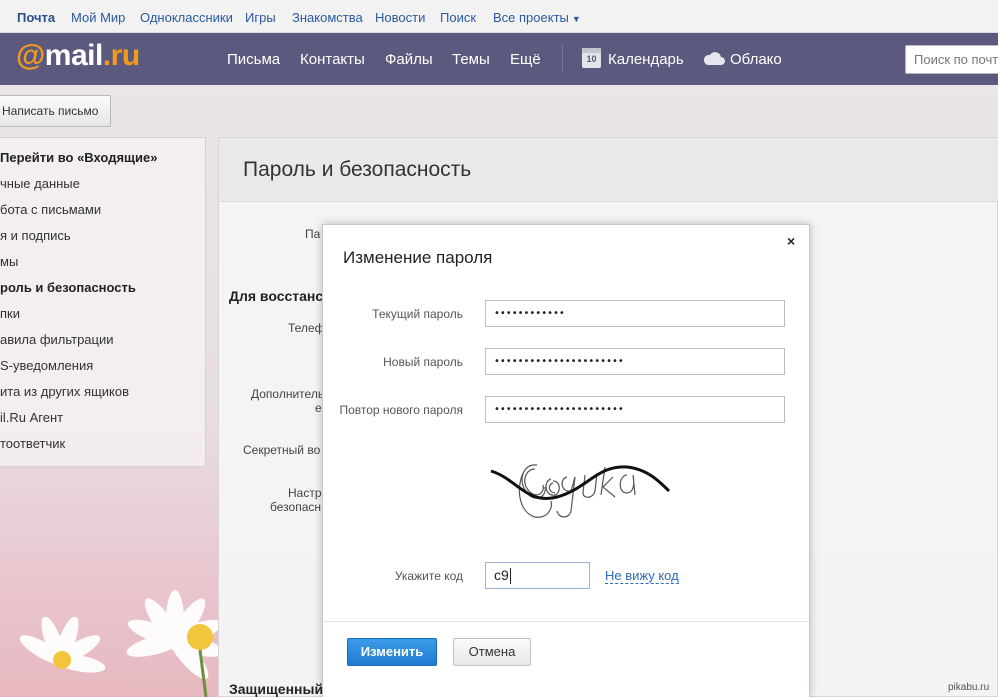  I want to click on close-icon: ×, so click(791, 241).